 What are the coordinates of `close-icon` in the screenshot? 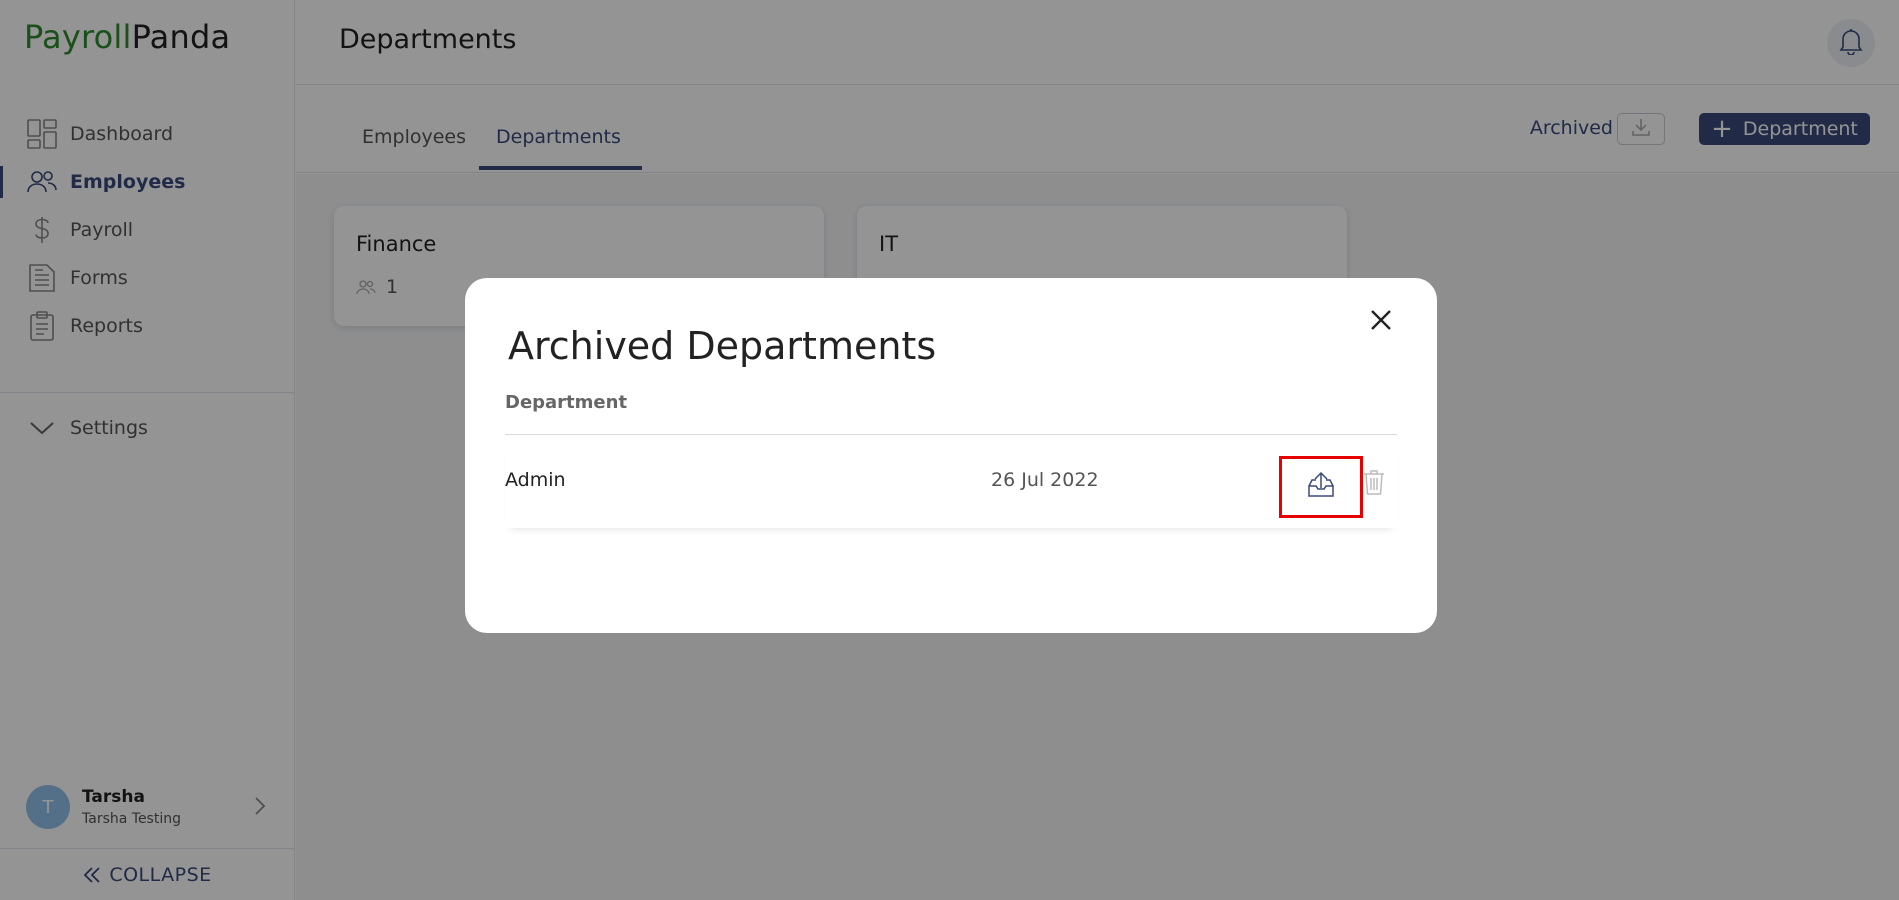 It's located at (1381, 322).